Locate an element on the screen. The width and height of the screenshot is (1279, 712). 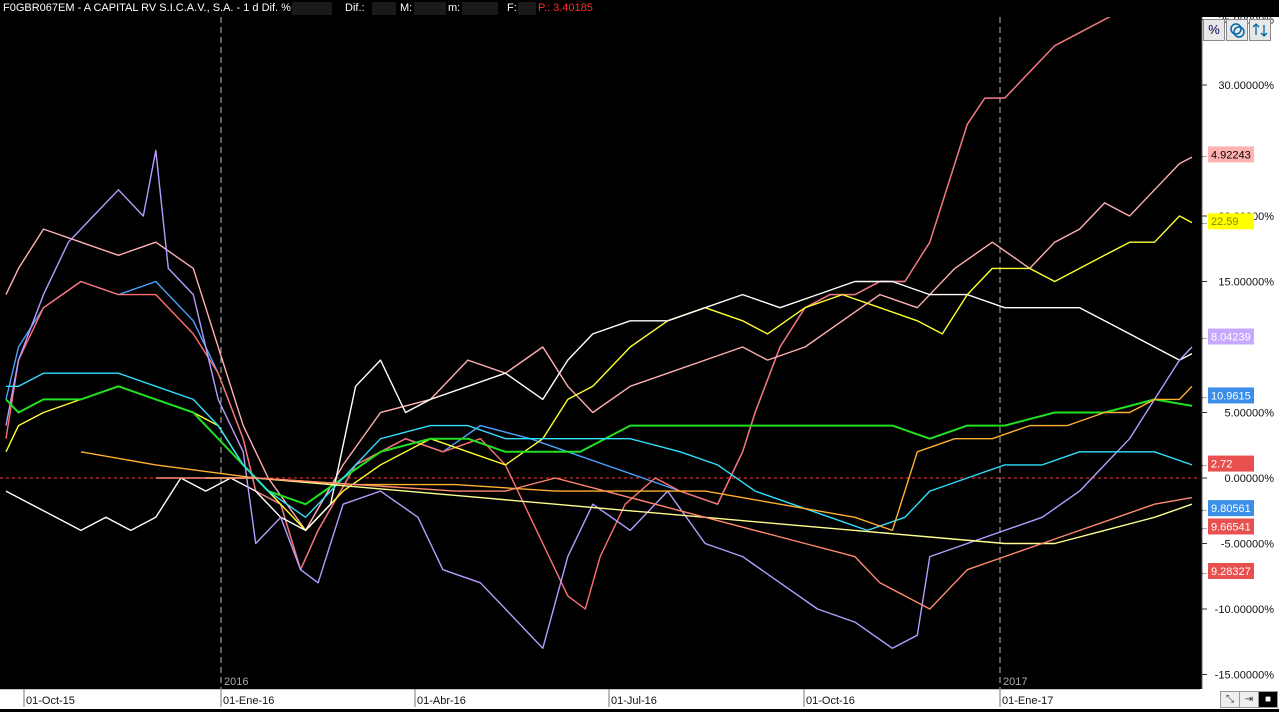
badge-label: 9.80561 is located at coordinates (1231, 509).